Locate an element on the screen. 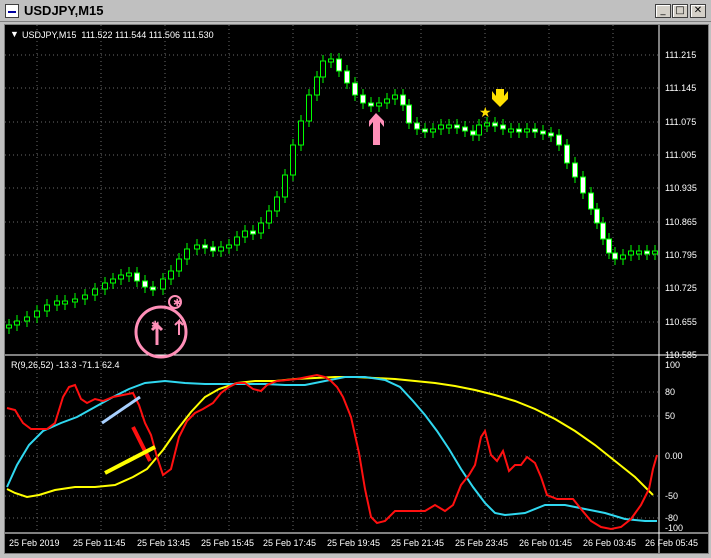 The image size is (711, 558). window-titlebar: USDJPY,M15 _ □ ✕ is located at coordinates (355, 11).